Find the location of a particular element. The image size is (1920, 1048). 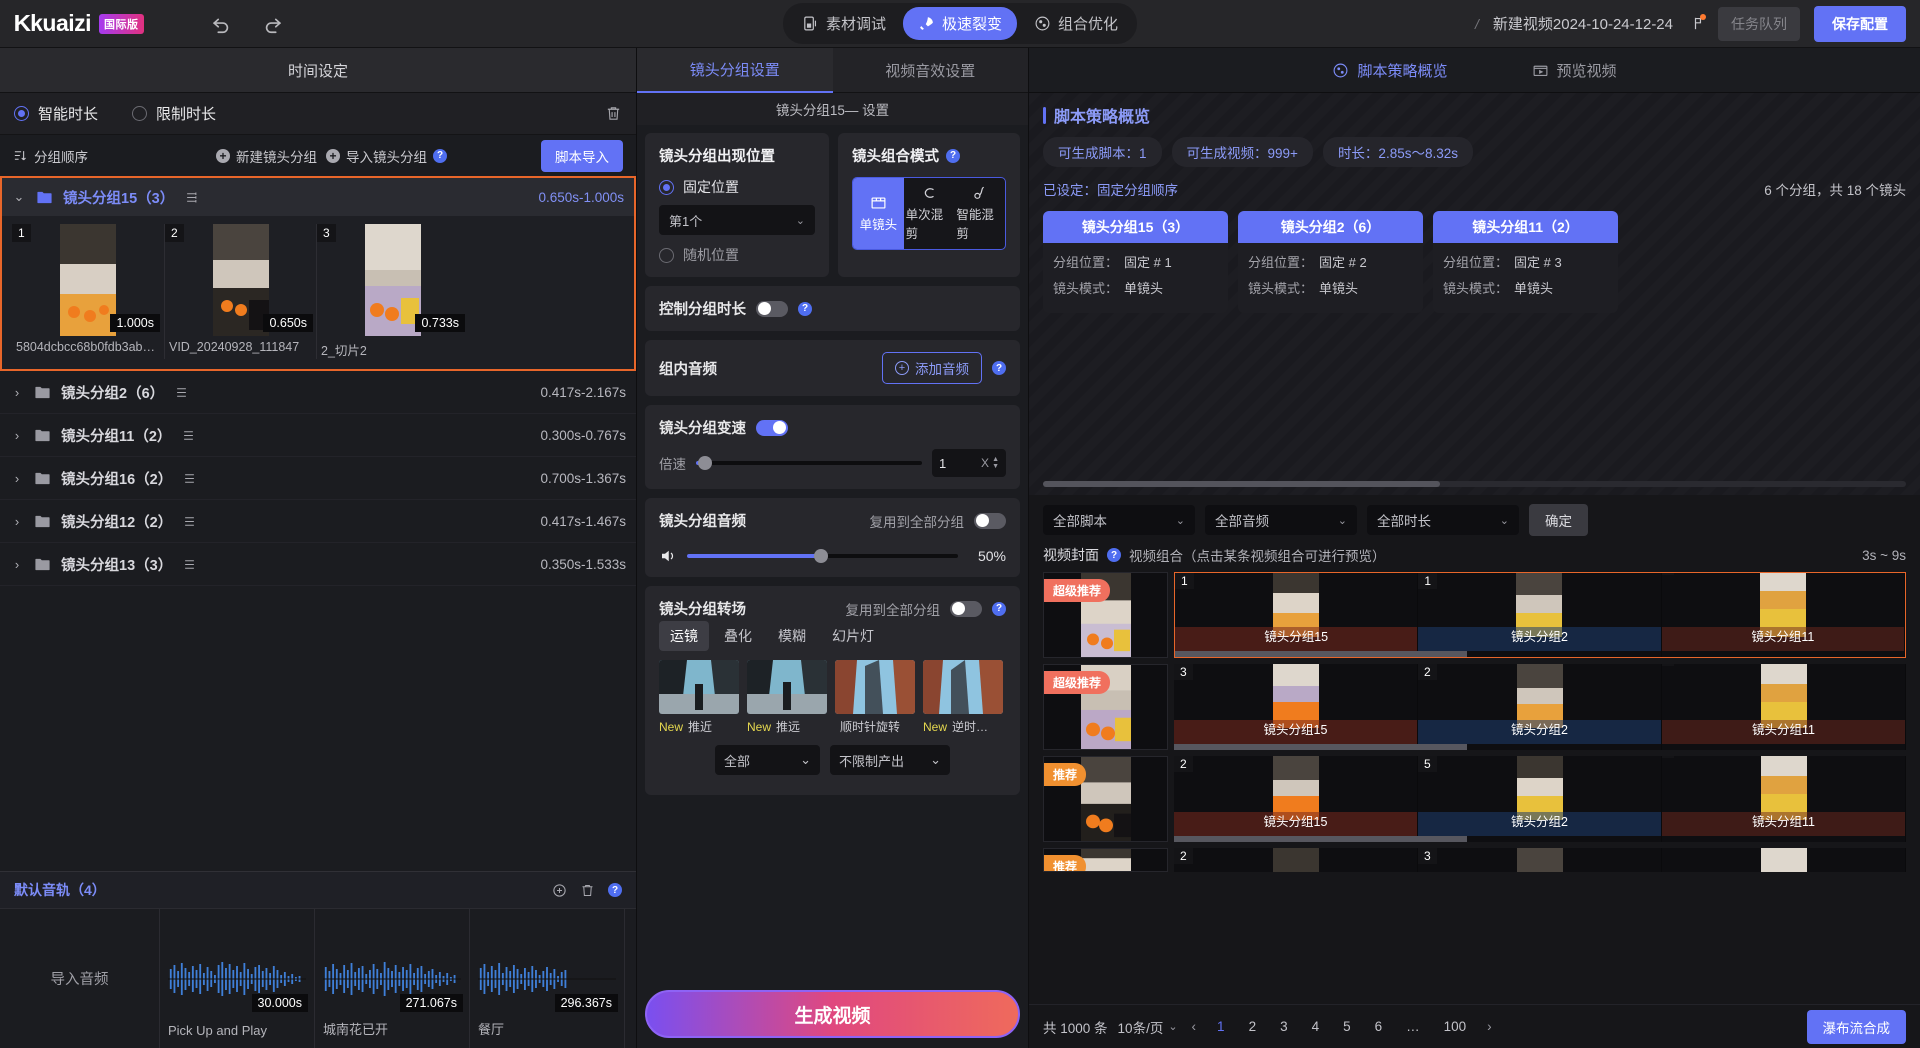

page-6: 6 is located at coordinates (1379, 1026).